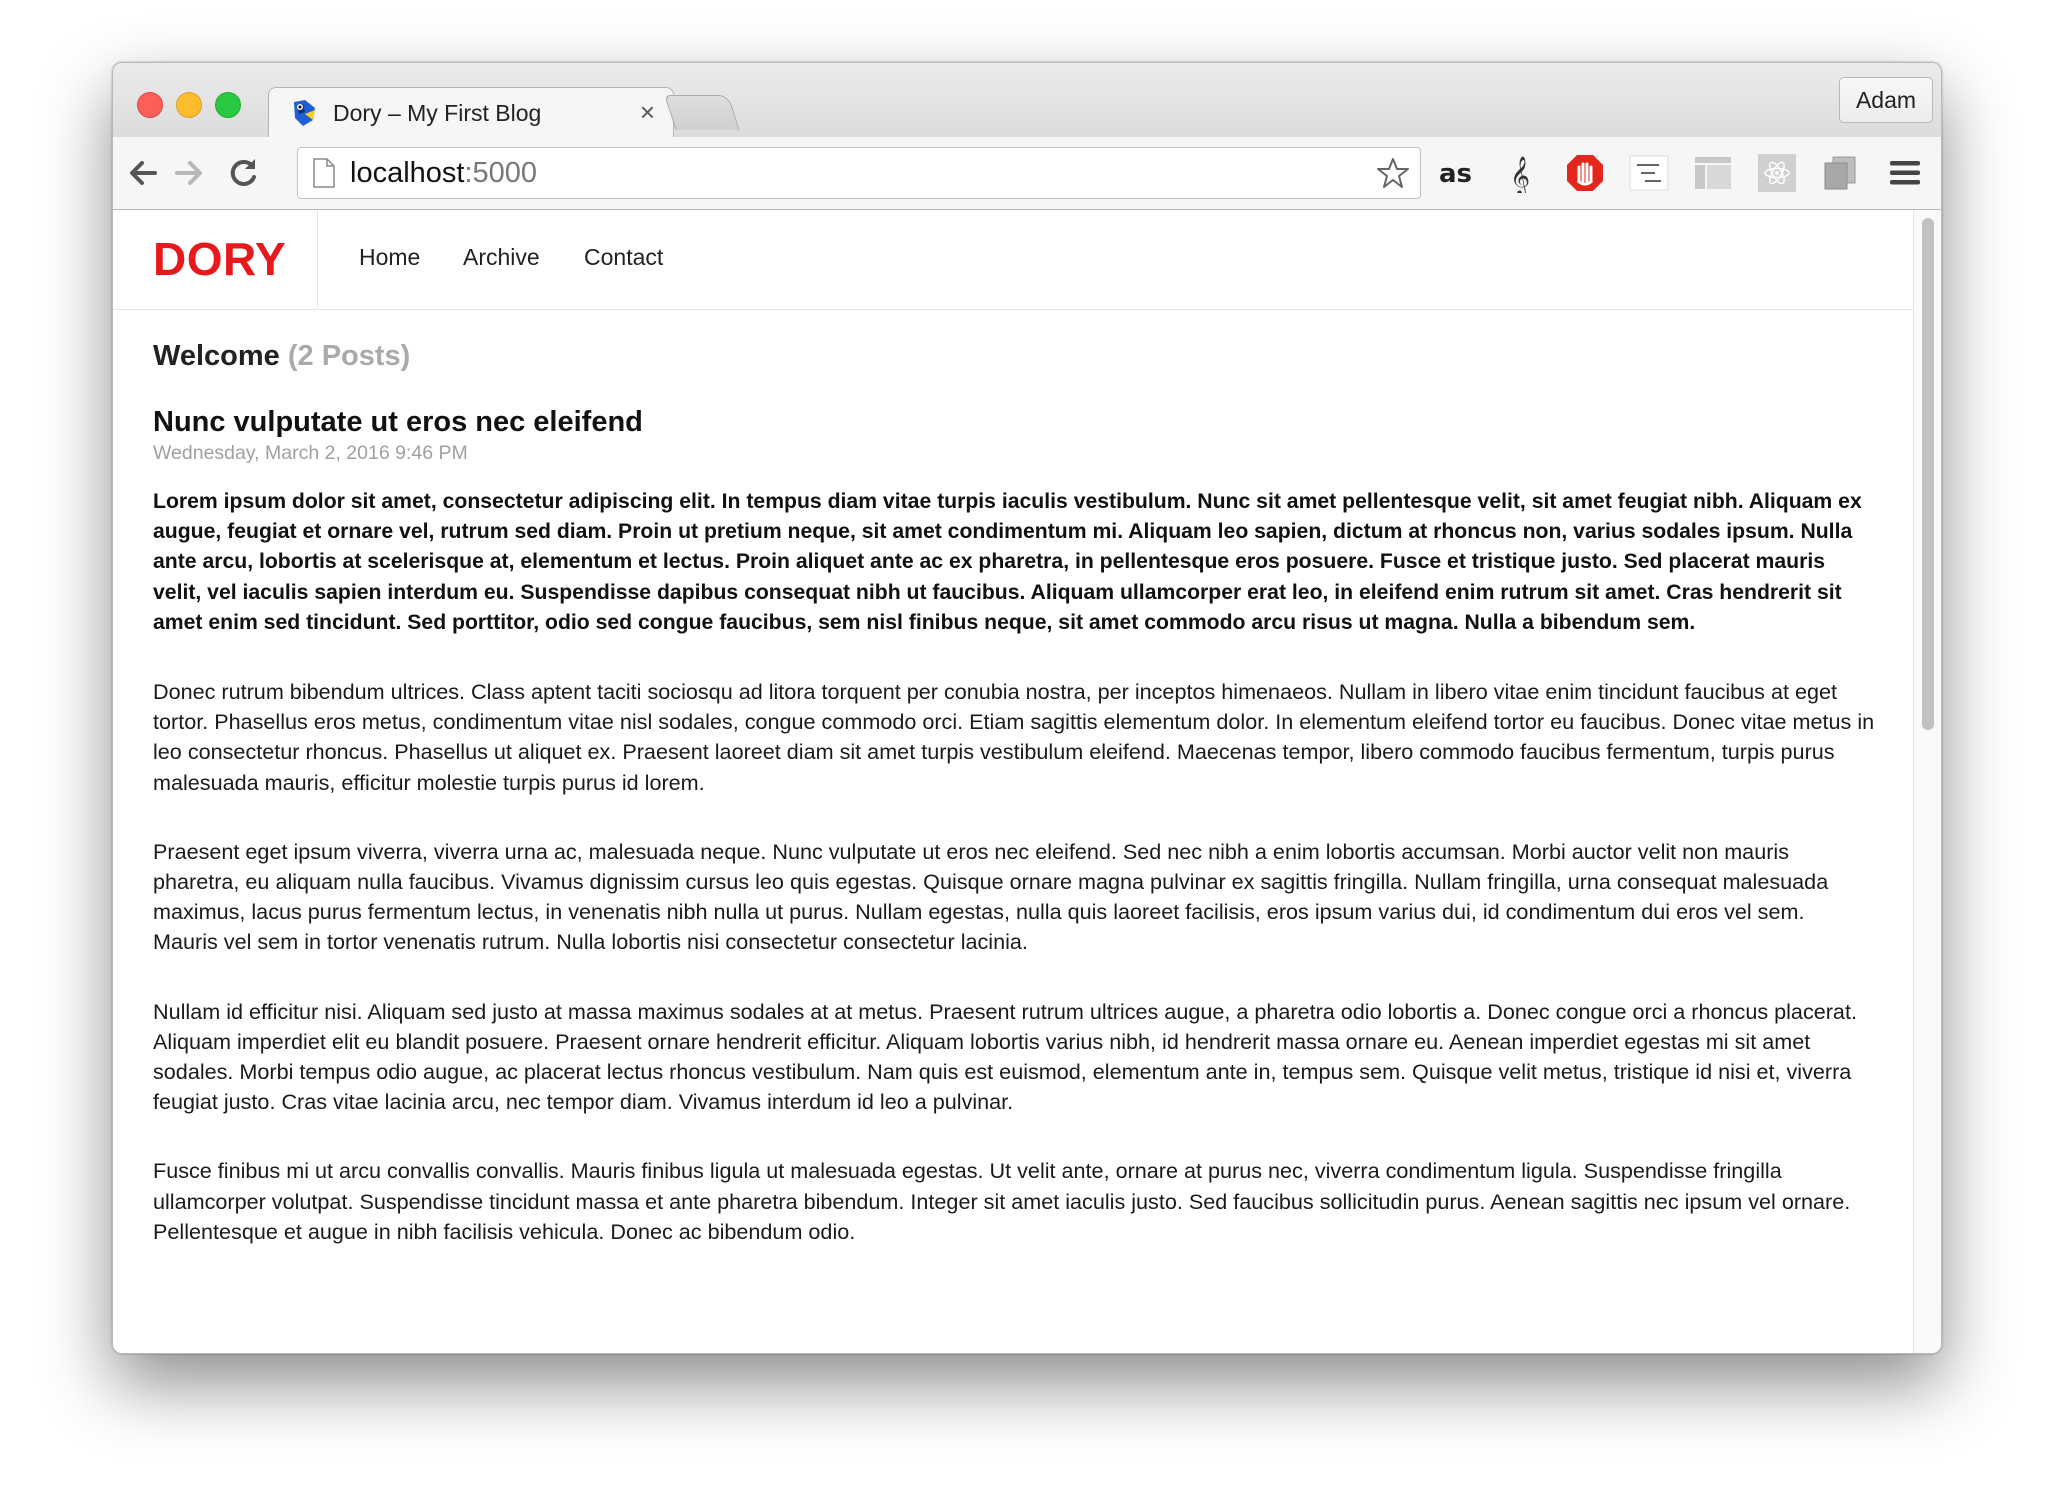 The height and width of the screenshot is (1512, 2052). Describe the element at coordinates (501, 173) in the screenshot. I see `url-port: :5000` at that location.